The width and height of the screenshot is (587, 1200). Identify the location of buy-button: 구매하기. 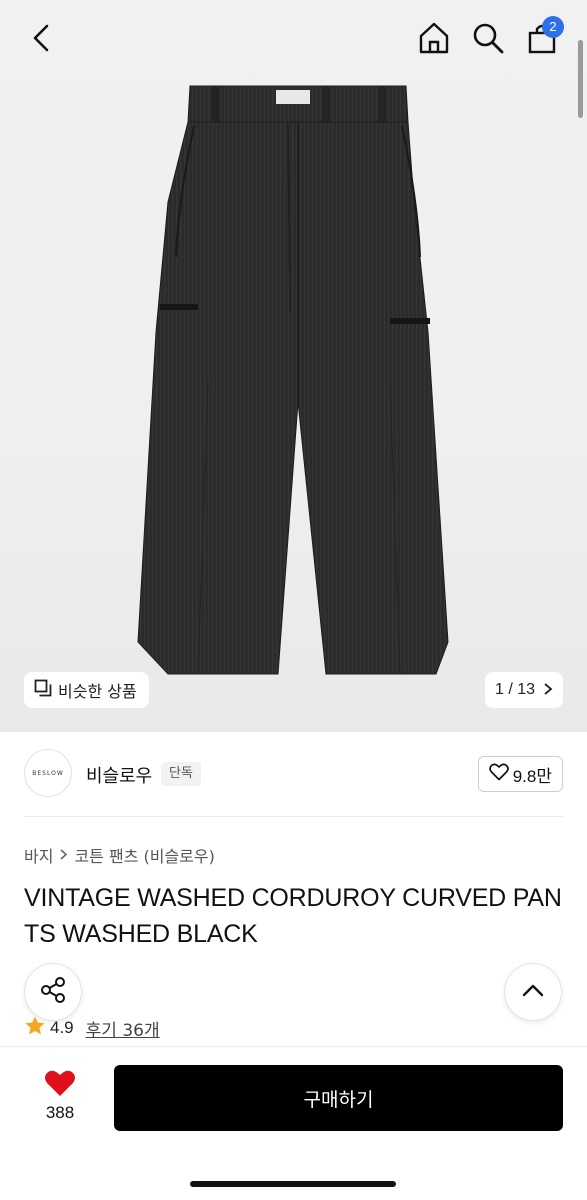
(338, 1098).